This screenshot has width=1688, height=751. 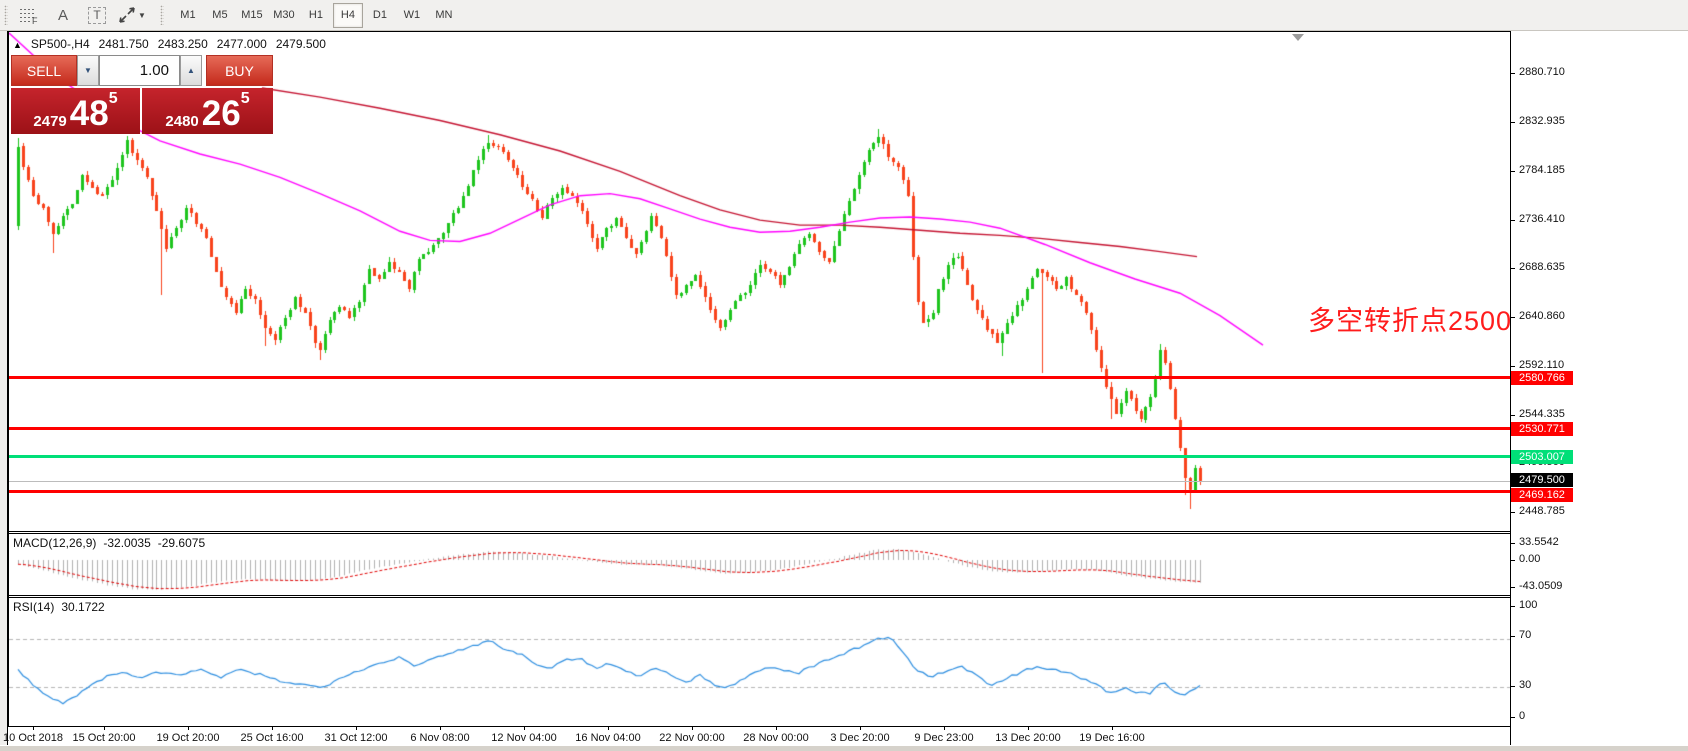 I want to click on time-label: 22 Nov 00:00, so click(x=692, y=738).